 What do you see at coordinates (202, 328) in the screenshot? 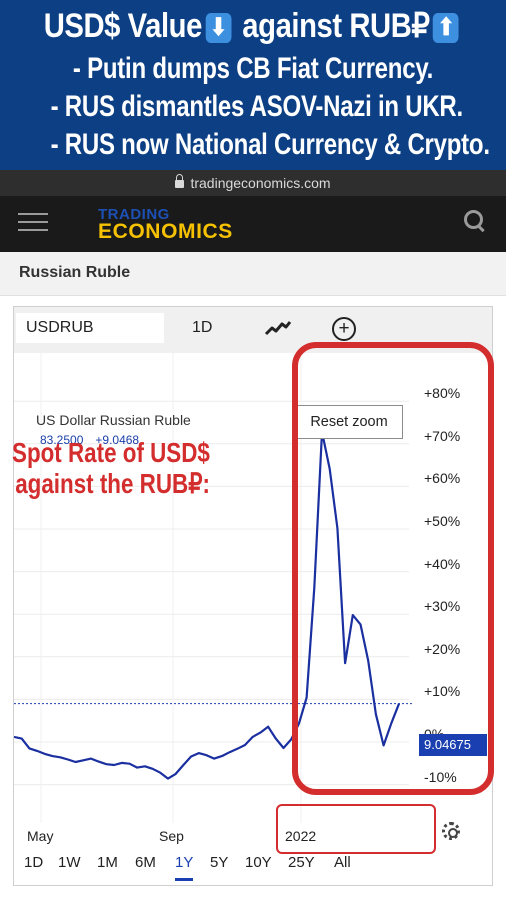
I see `timeframe-selector: 1D` at bounding box center [202, 328].